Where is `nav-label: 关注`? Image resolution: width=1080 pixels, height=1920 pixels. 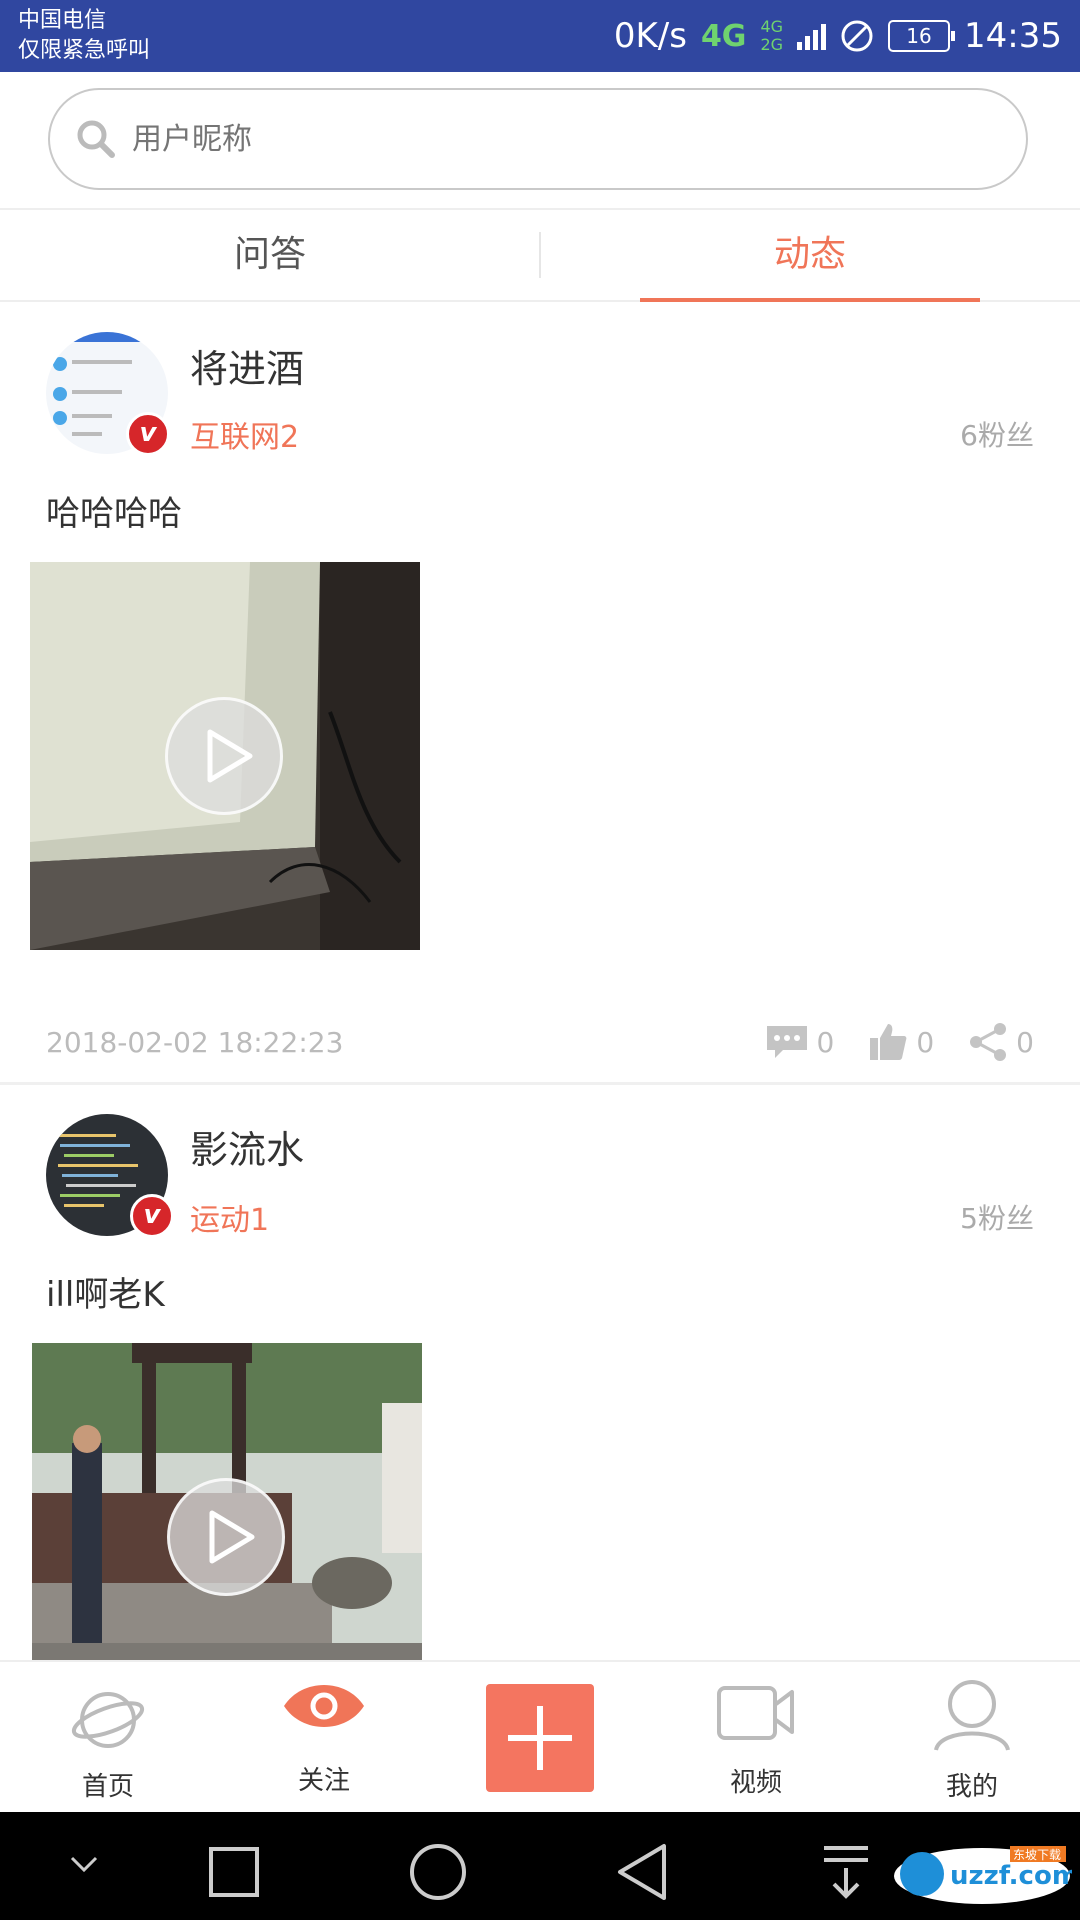
nav-label: 关注 is located at coordinates (323, 1781).